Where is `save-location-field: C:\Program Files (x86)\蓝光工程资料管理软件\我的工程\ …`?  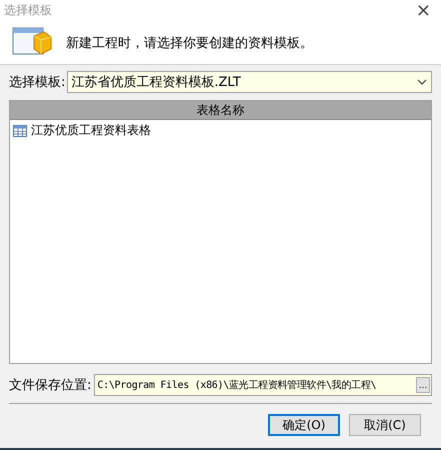 save-location-field: C:\Program Files (x86)\蓝光工程资料管理软件\我的工程\ … is located at coordinates (263, 385).